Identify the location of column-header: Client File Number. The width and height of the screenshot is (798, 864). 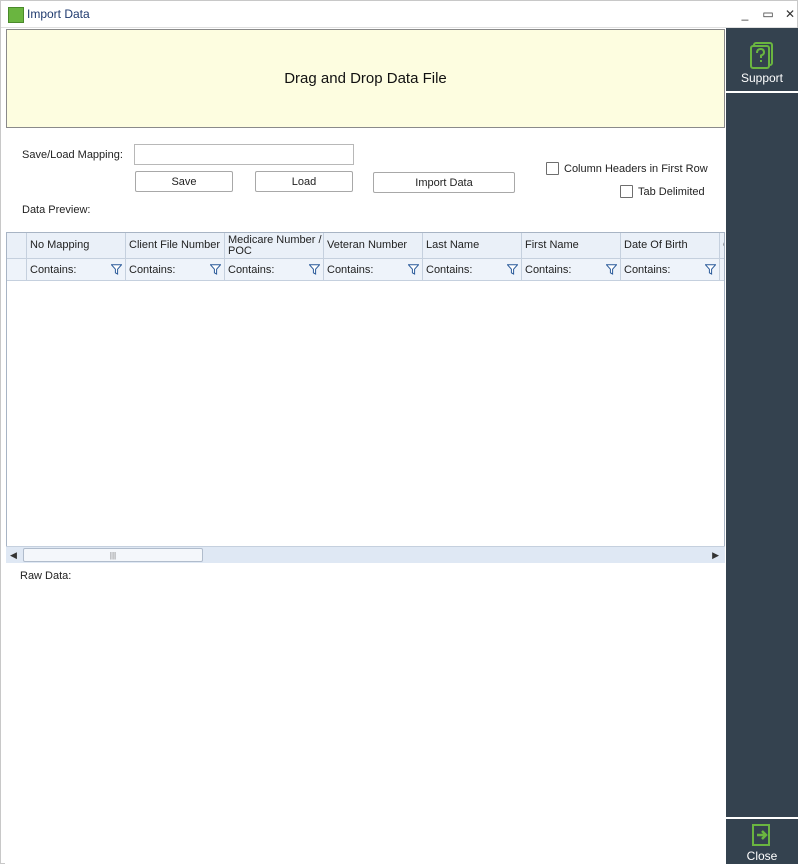
(175, 245).